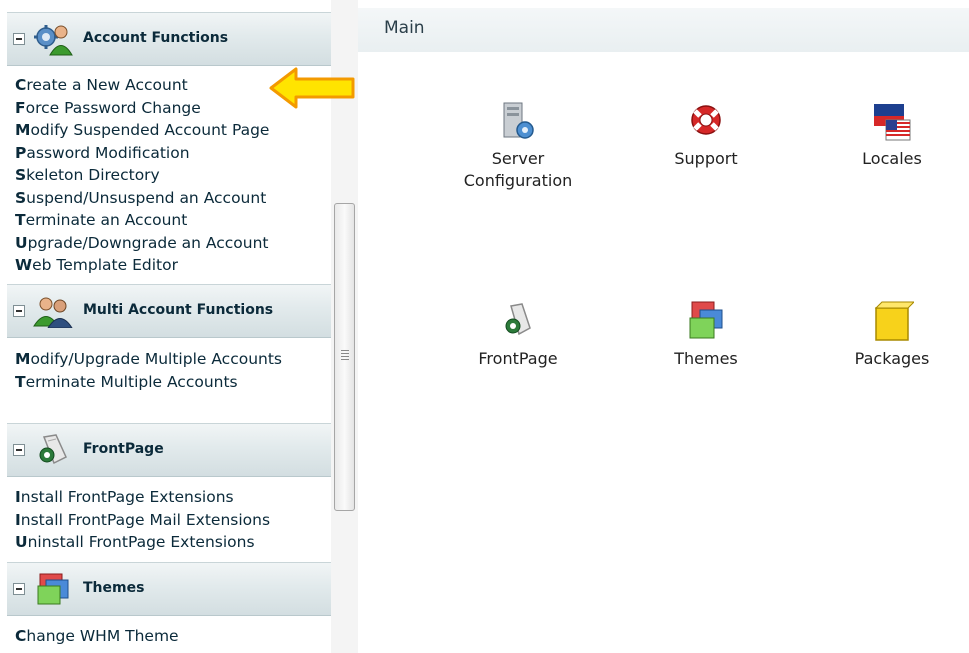  I want to click on users-icon, so click(53, 312).